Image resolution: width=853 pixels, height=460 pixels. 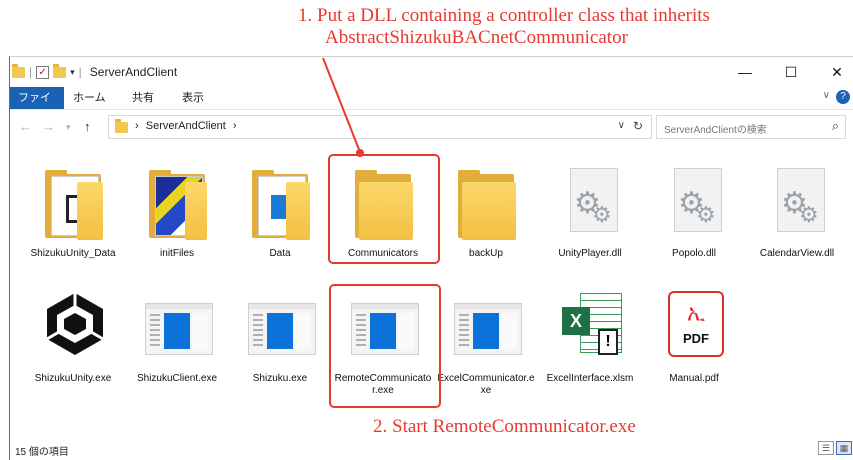 I want to click on file-name: Manual.pdf, so click(x=694, y=378).